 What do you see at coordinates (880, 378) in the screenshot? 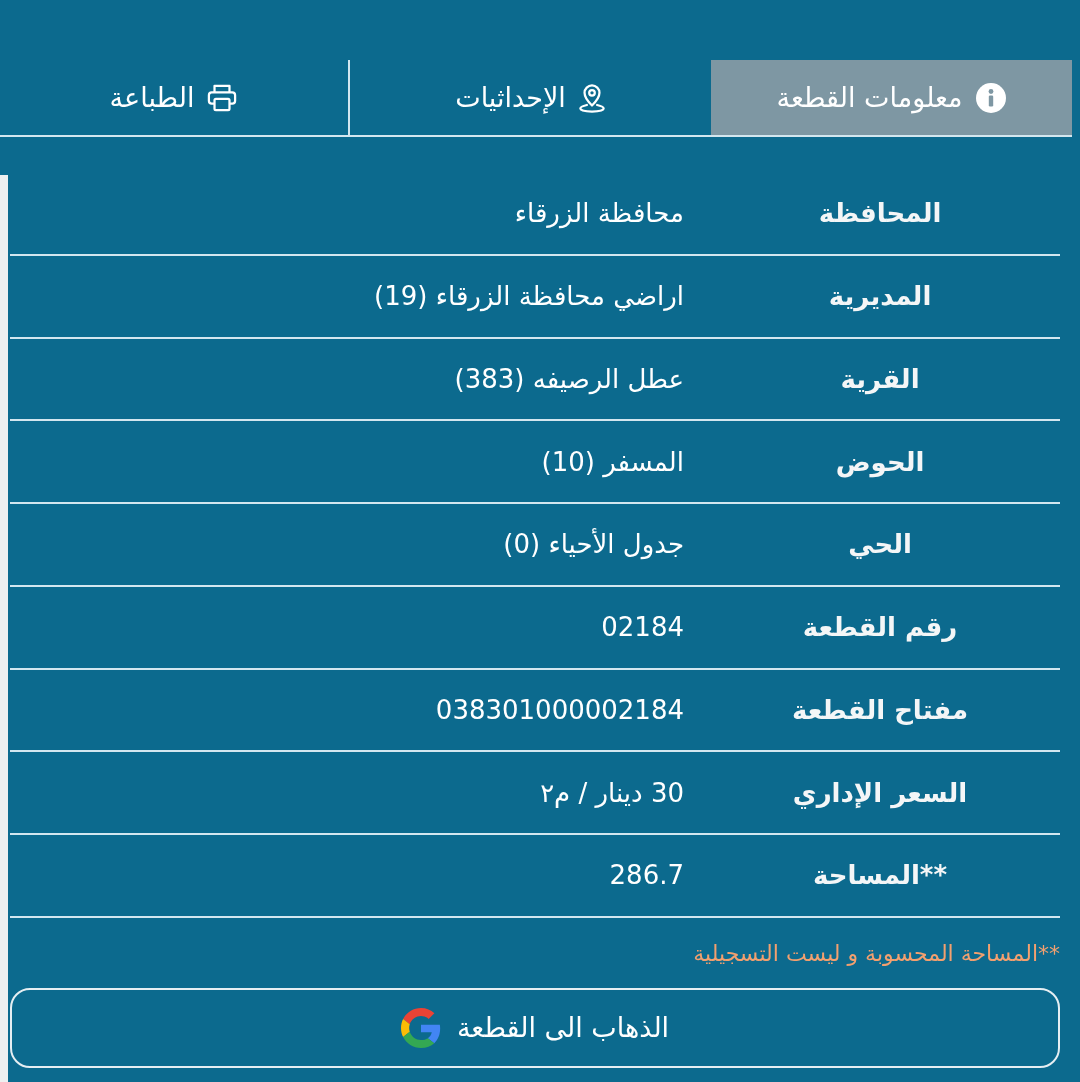
I see `row-label: القرية` at bounding box center [880, 378].